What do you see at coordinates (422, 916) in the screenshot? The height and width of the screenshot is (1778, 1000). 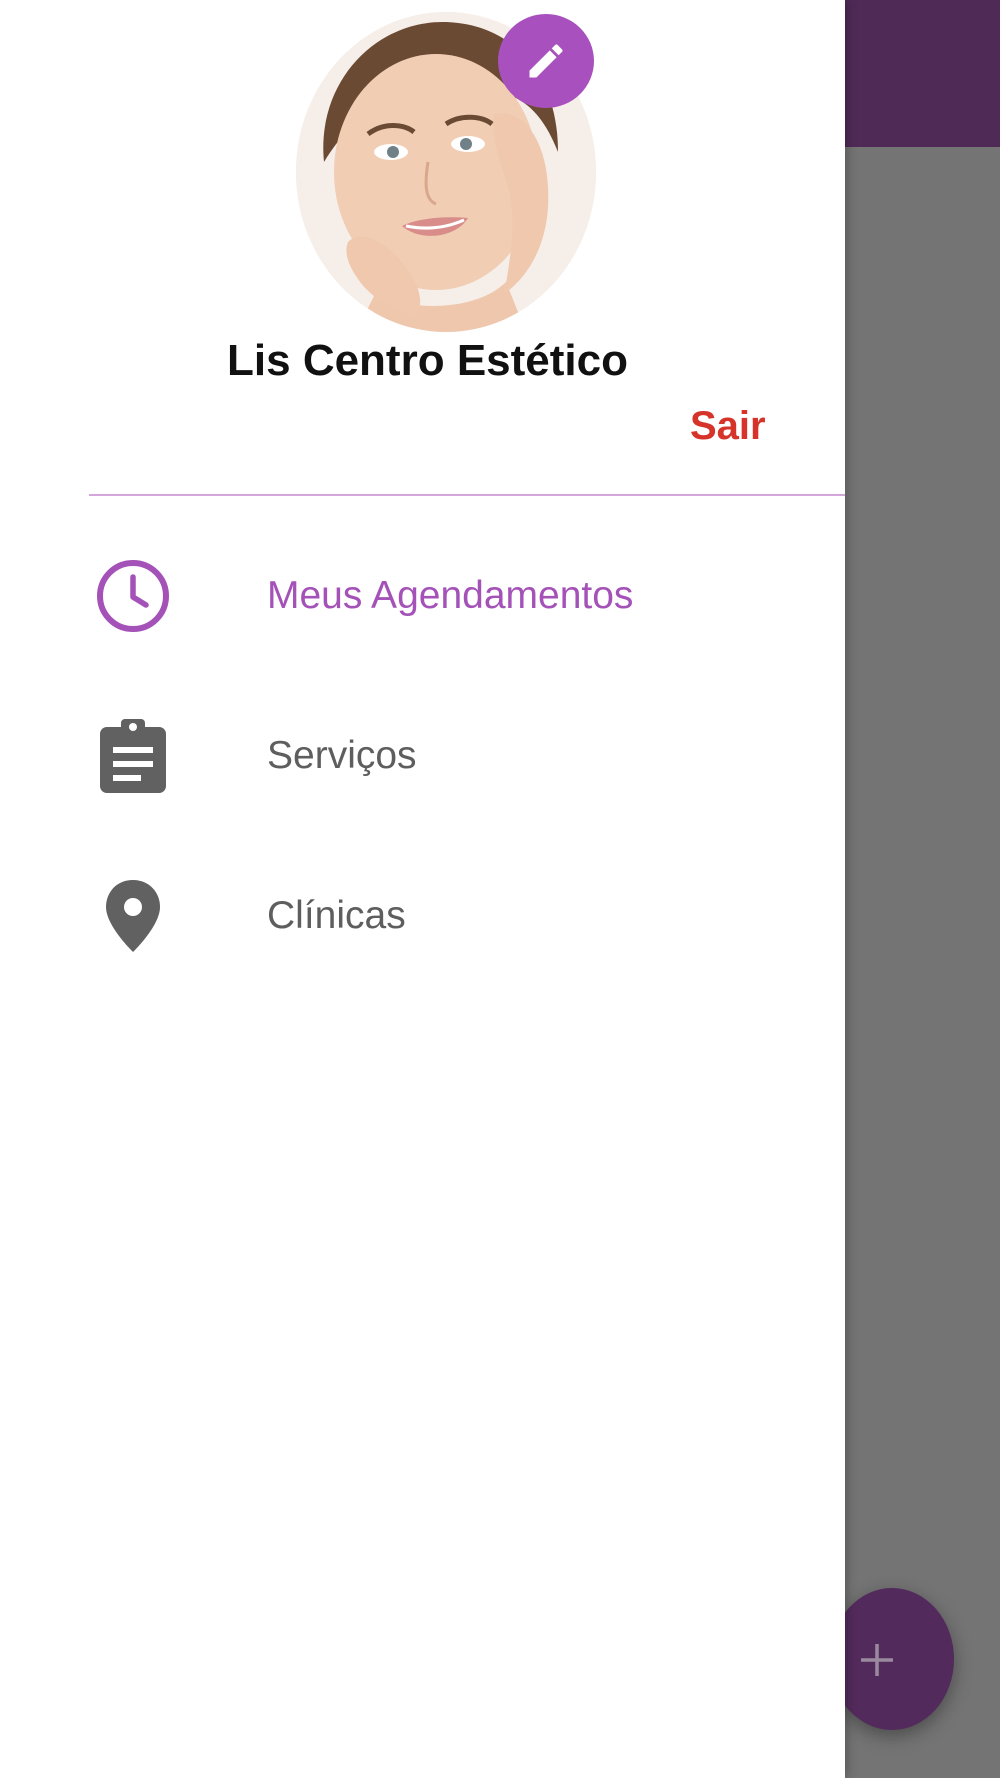 I see `menu-item-clinicas: Clínicas` at bounding box center [422, 916].